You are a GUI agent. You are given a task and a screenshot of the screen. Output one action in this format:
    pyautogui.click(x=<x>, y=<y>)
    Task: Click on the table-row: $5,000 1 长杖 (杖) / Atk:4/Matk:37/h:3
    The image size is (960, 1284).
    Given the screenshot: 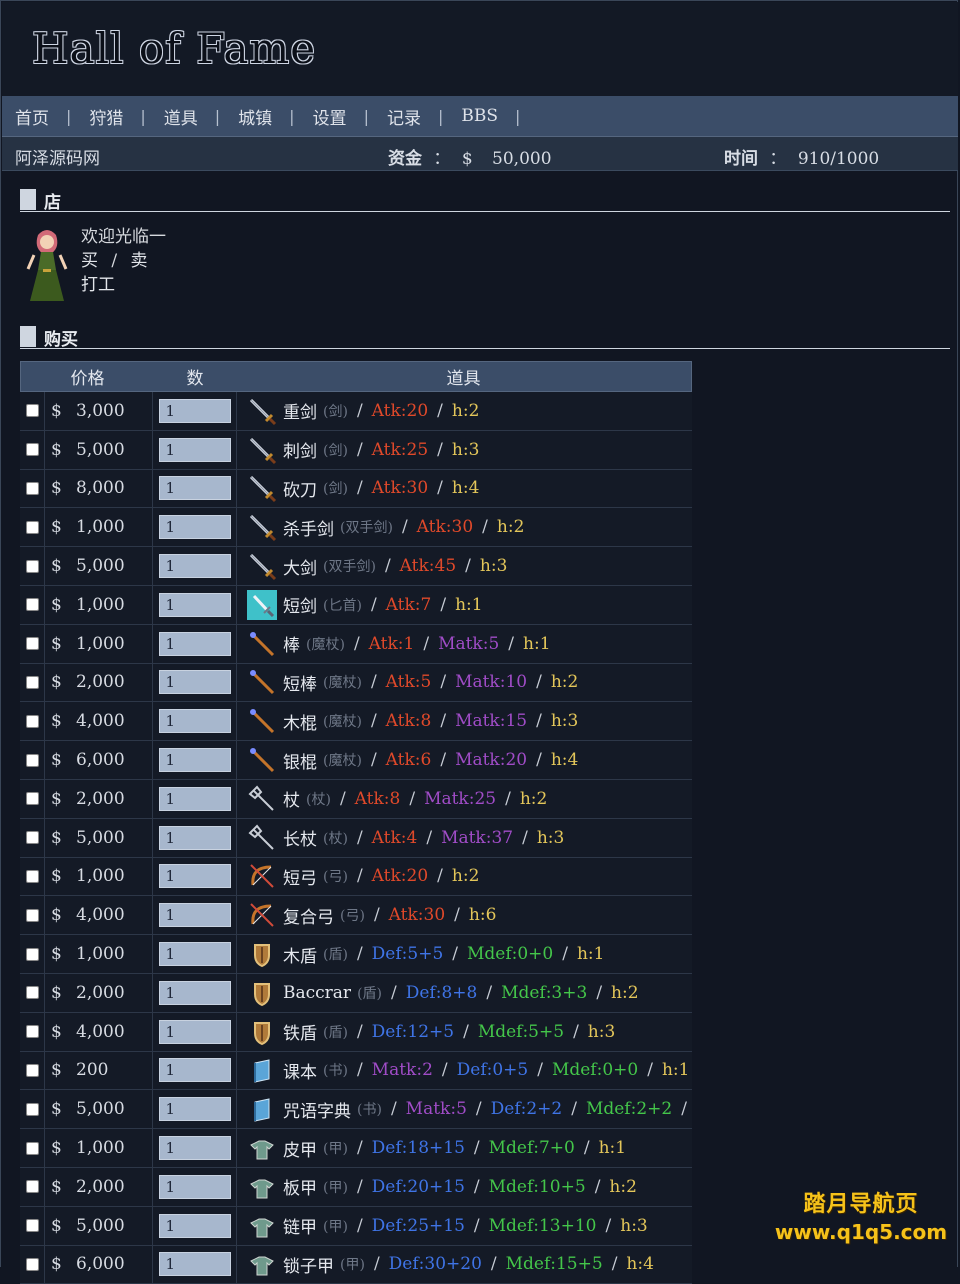 What is the action you would take?
    pyautogui.click(x=356, y=838)
    